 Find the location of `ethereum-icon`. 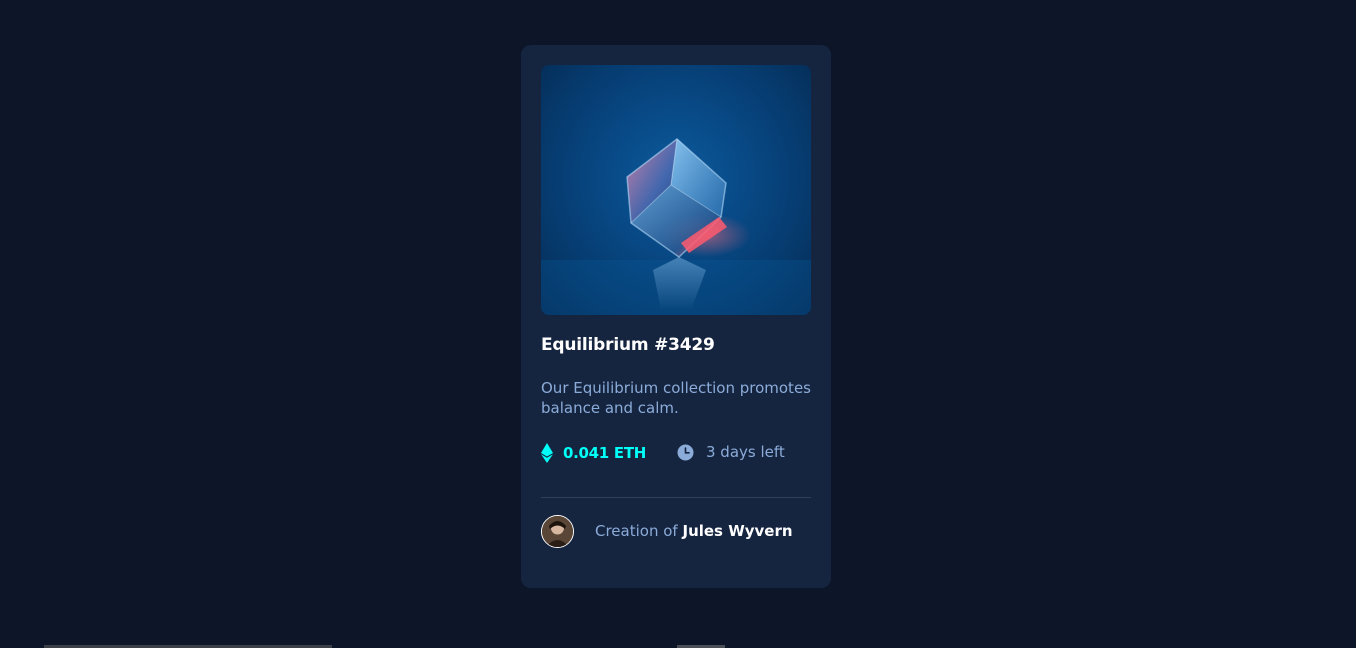

ethereum-icon is located at coordinates (547, 453).